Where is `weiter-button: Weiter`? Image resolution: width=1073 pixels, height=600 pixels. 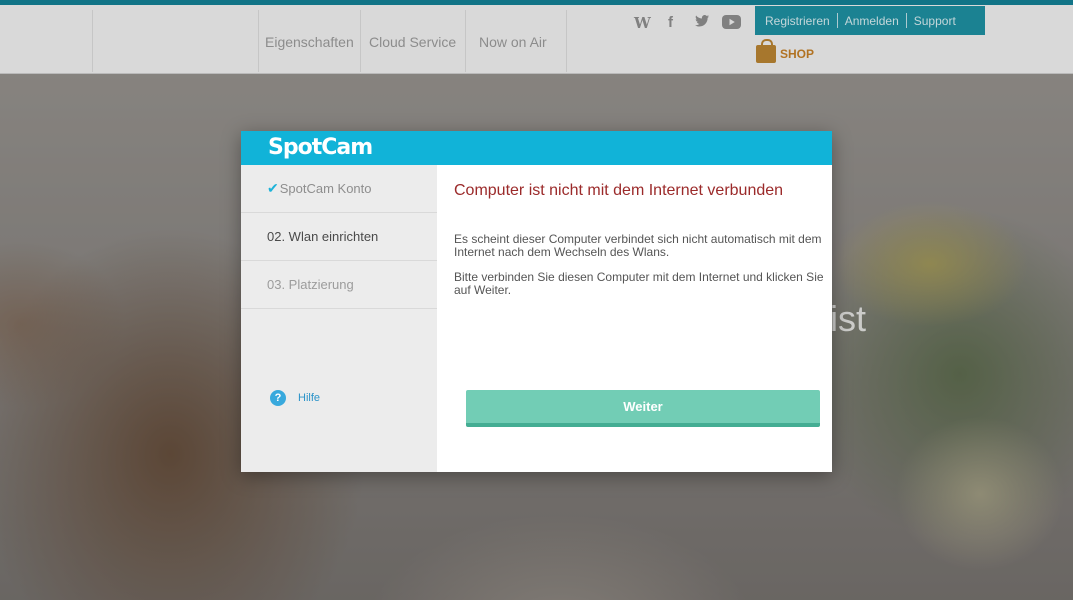
weiter-button: Weiter is located at coordinates (643, 408).